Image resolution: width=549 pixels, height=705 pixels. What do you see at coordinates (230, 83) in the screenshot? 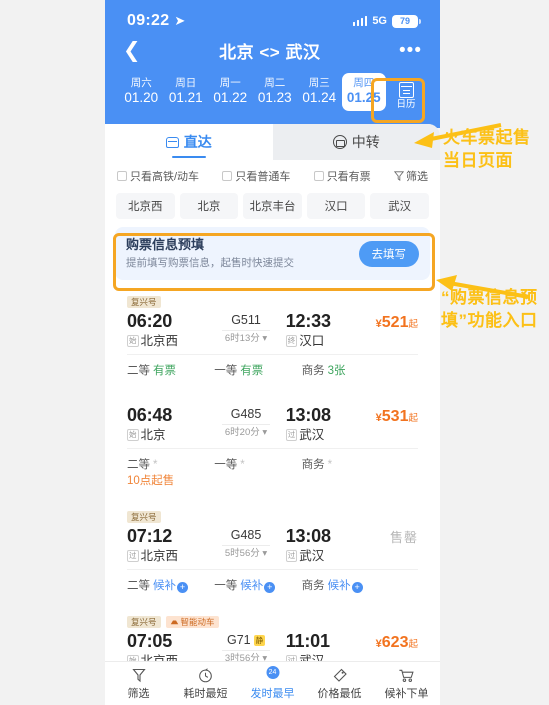
I see `date-weekday: 周一` at bounding box center [230, 83].